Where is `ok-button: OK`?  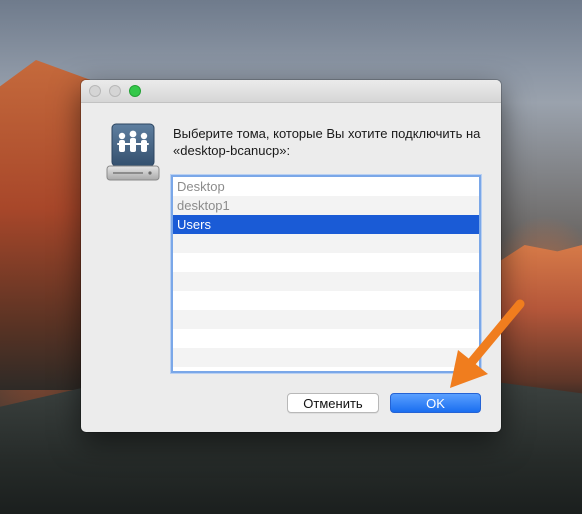 ok-button: OK is located at coordinates (435, 403).